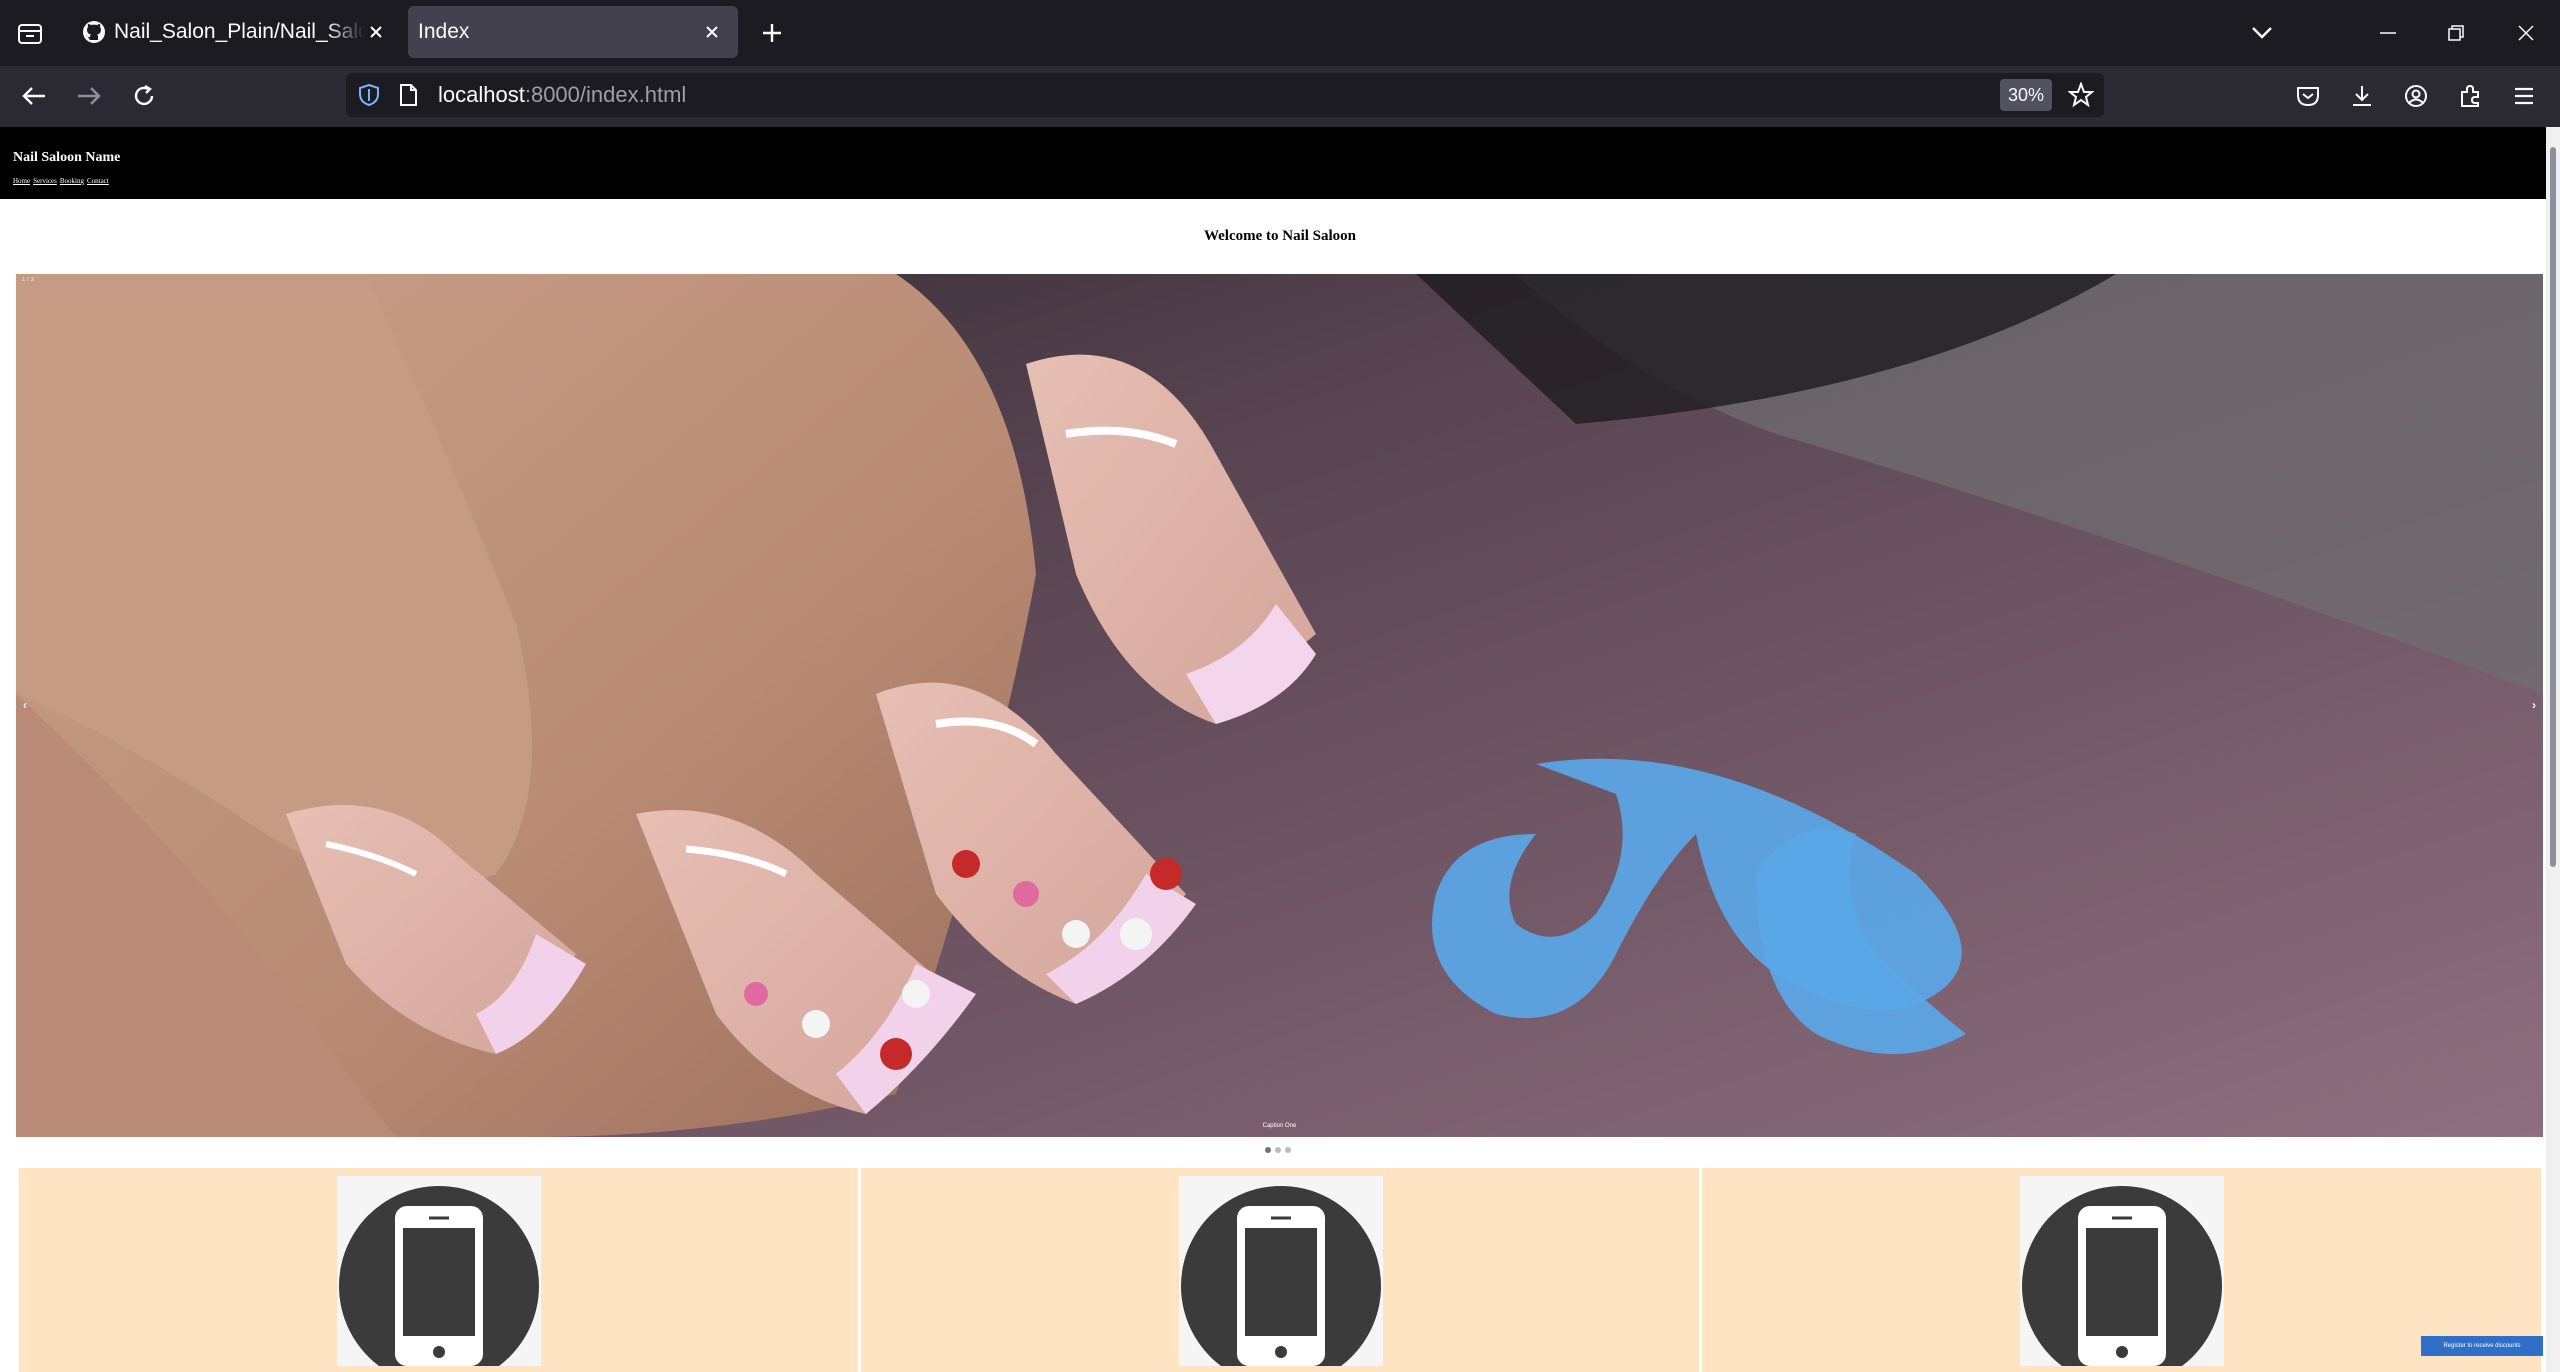  I want to click on slide-caption: Caption One, so click(1279, 1126).